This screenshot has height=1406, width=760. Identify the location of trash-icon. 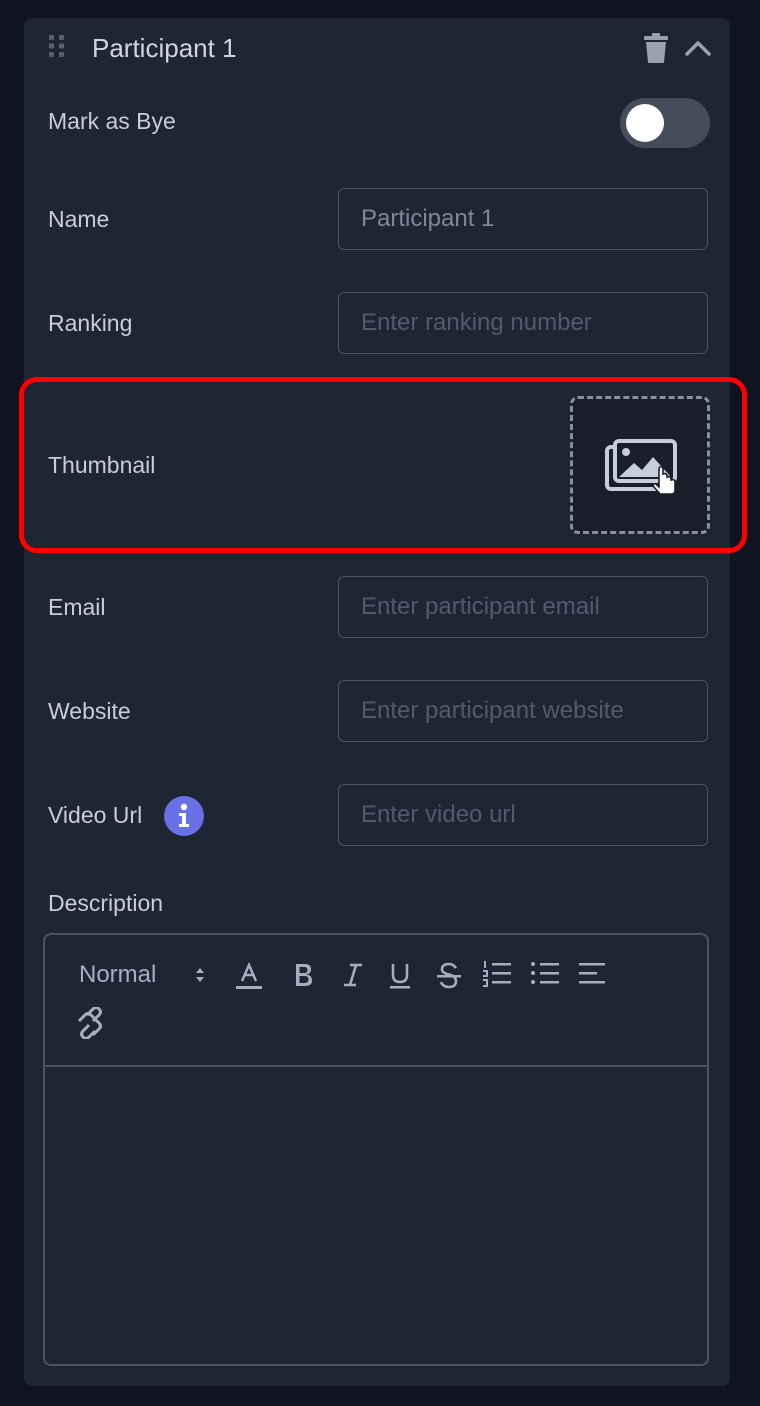
(656, 48).